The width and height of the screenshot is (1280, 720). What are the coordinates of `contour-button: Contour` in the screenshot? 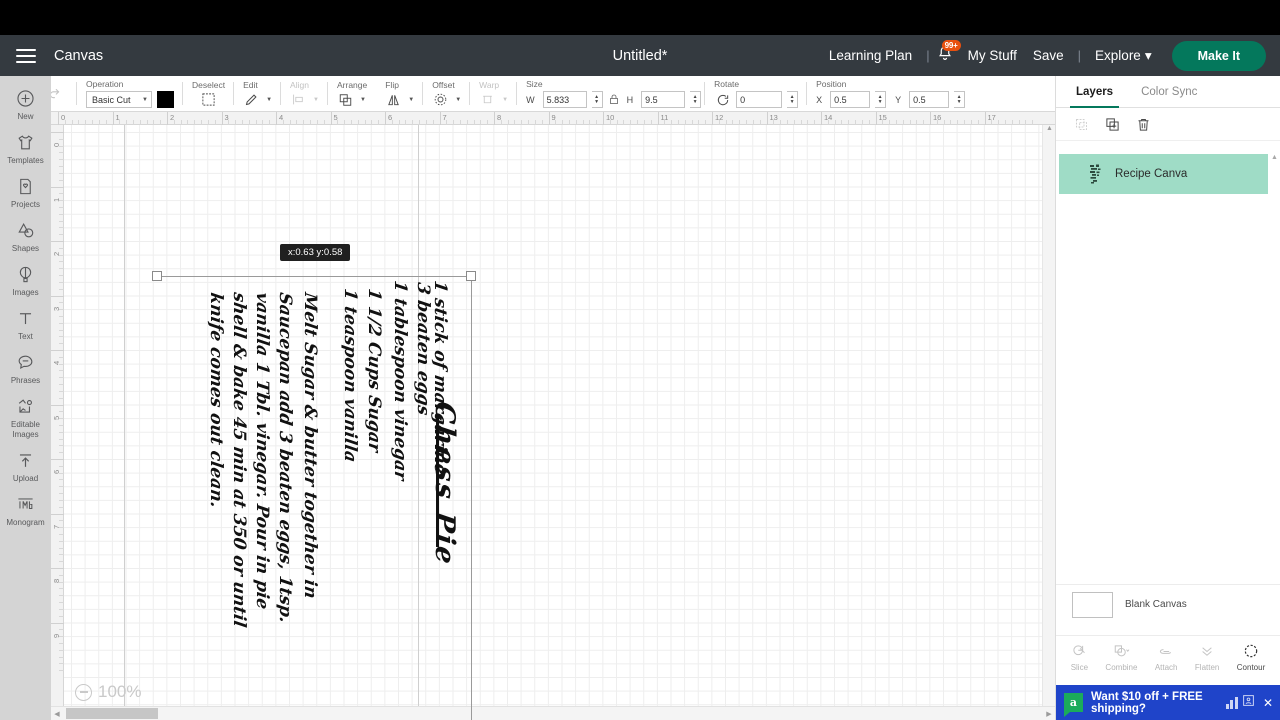 It's located at (1251, 657).